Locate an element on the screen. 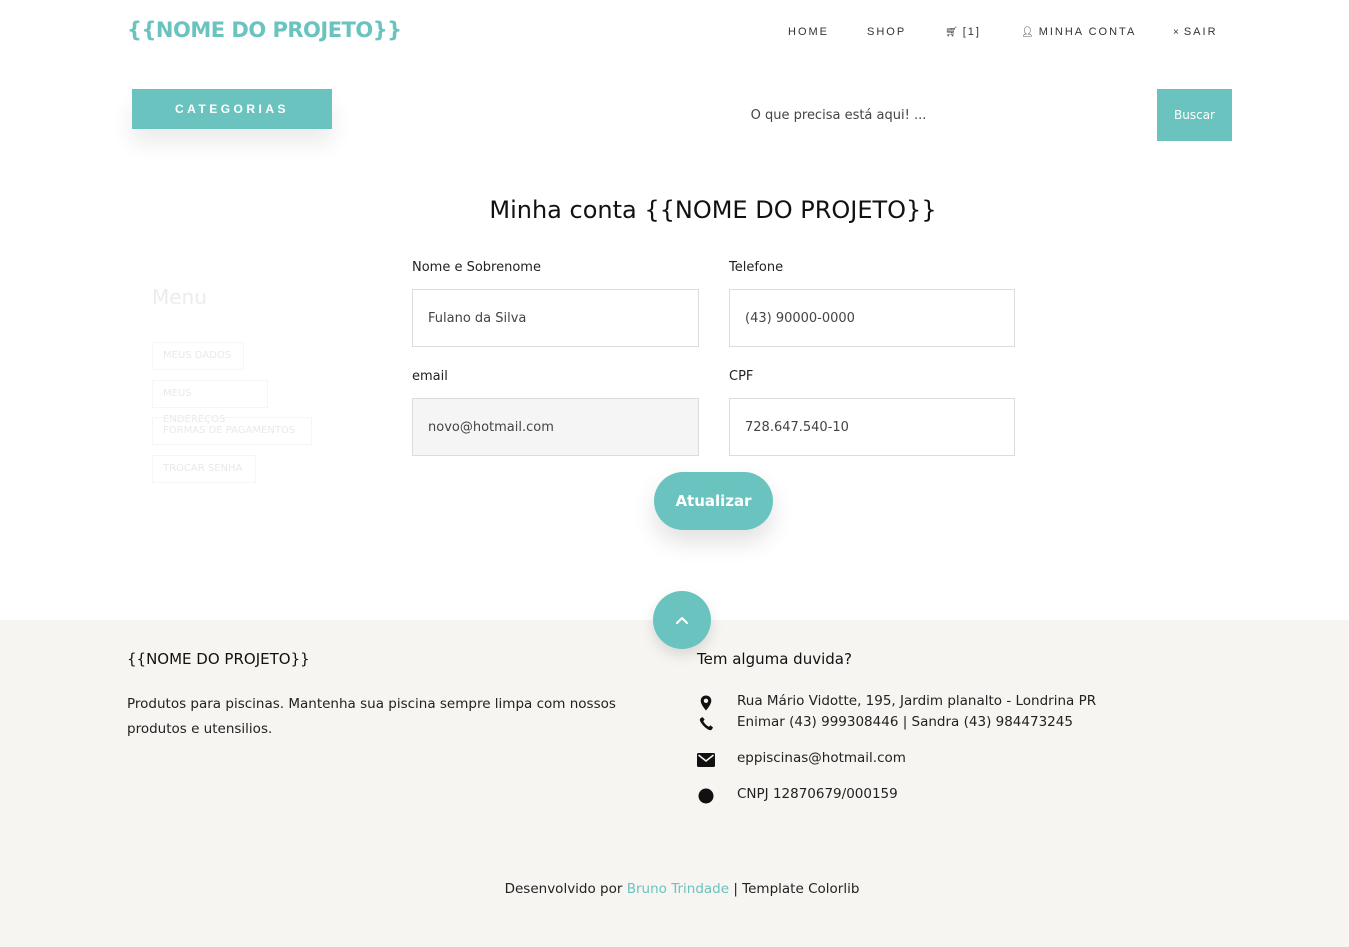  nav-account: 👤︎ MINHA CONTA is located at coordinates (1078, 32).